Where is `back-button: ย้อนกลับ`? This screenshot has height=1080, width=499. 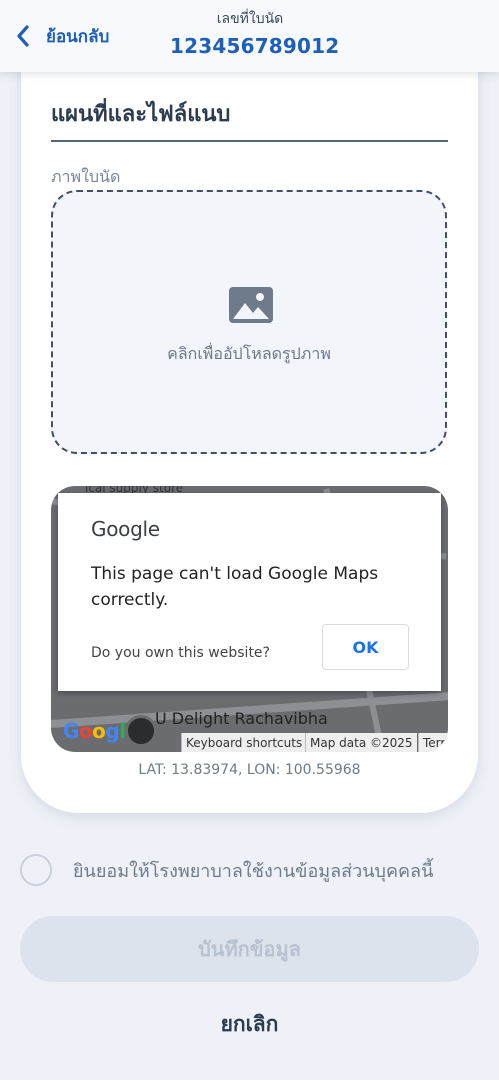
back-button: ย้อนกลับ is located at coordinates (62, 36).